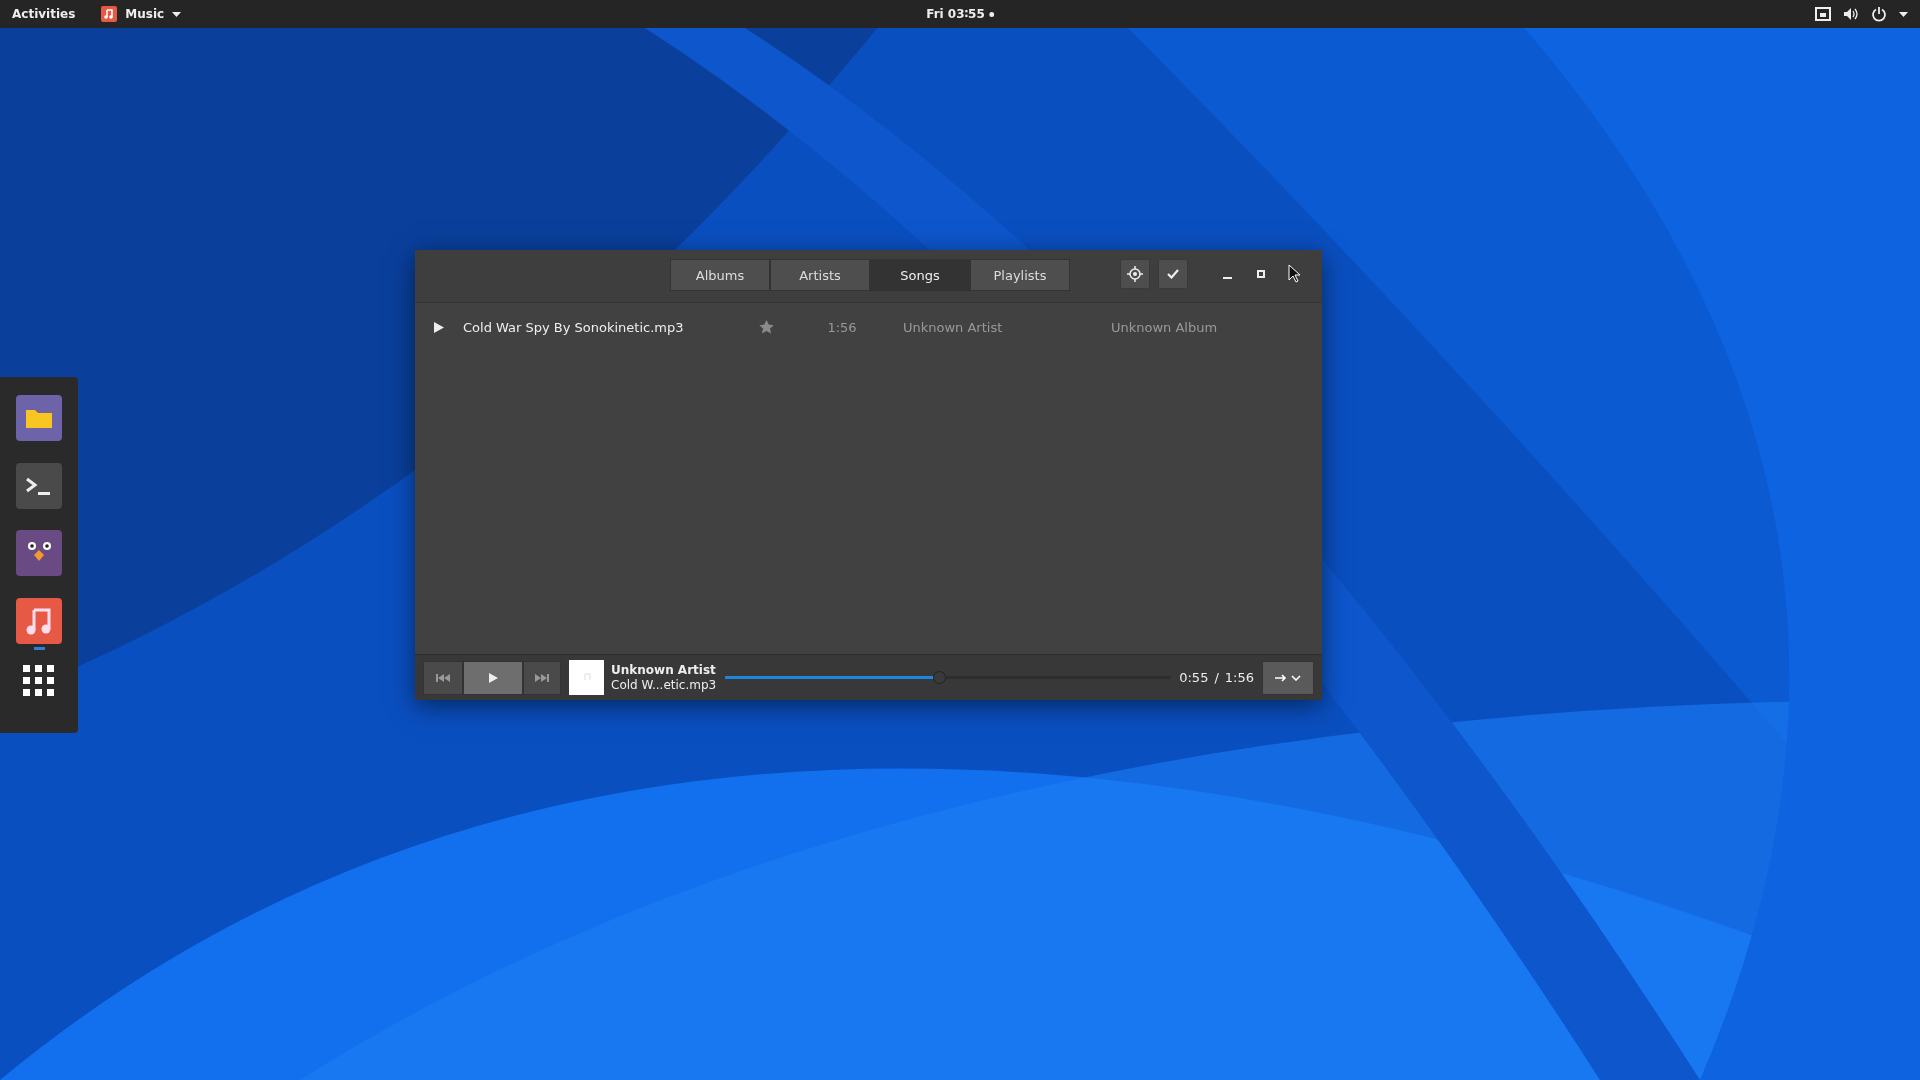  What do you see at coordinates (39, 681) in the screenshot?
I see `app-grid-icon` at bounding box center [39, 681].